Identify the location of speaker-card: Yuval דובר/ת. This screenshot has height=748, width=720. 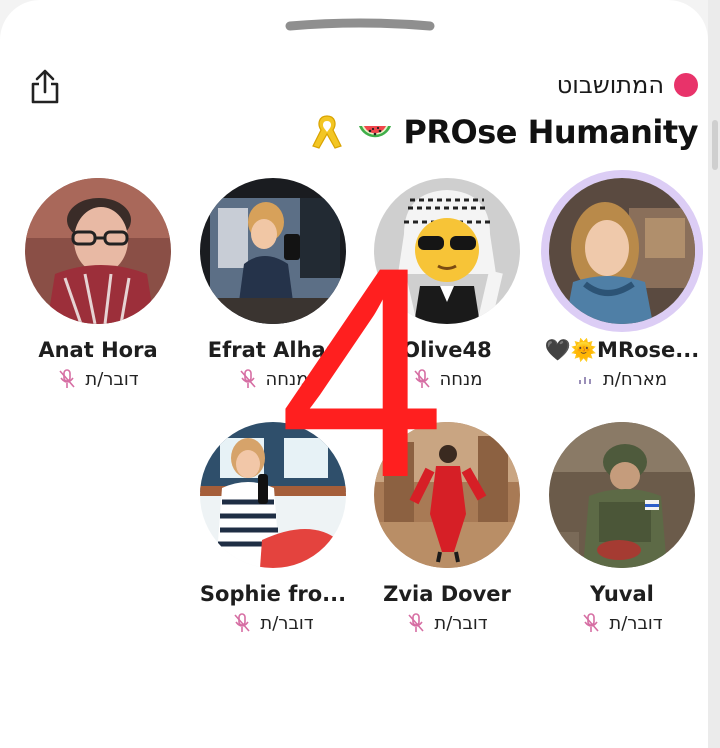
(621, 528).